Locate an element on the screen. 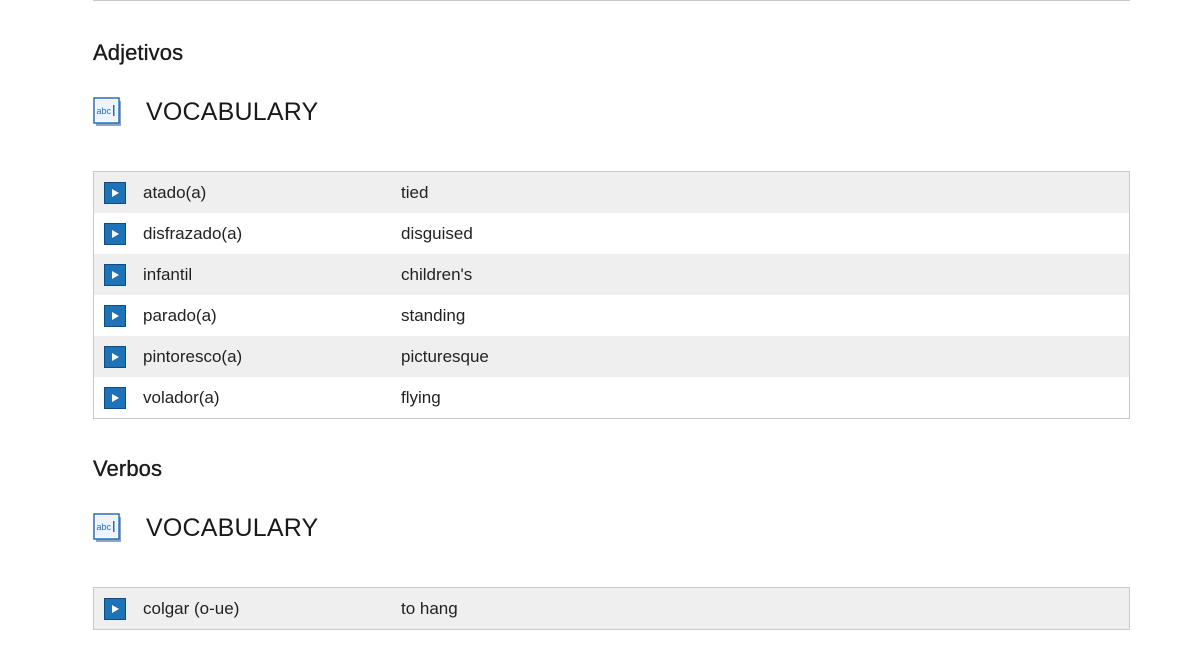 The image size is (1200, 652). vocabulary-table: colgar (o-ue) to hang is located at coordinates (611, 608).